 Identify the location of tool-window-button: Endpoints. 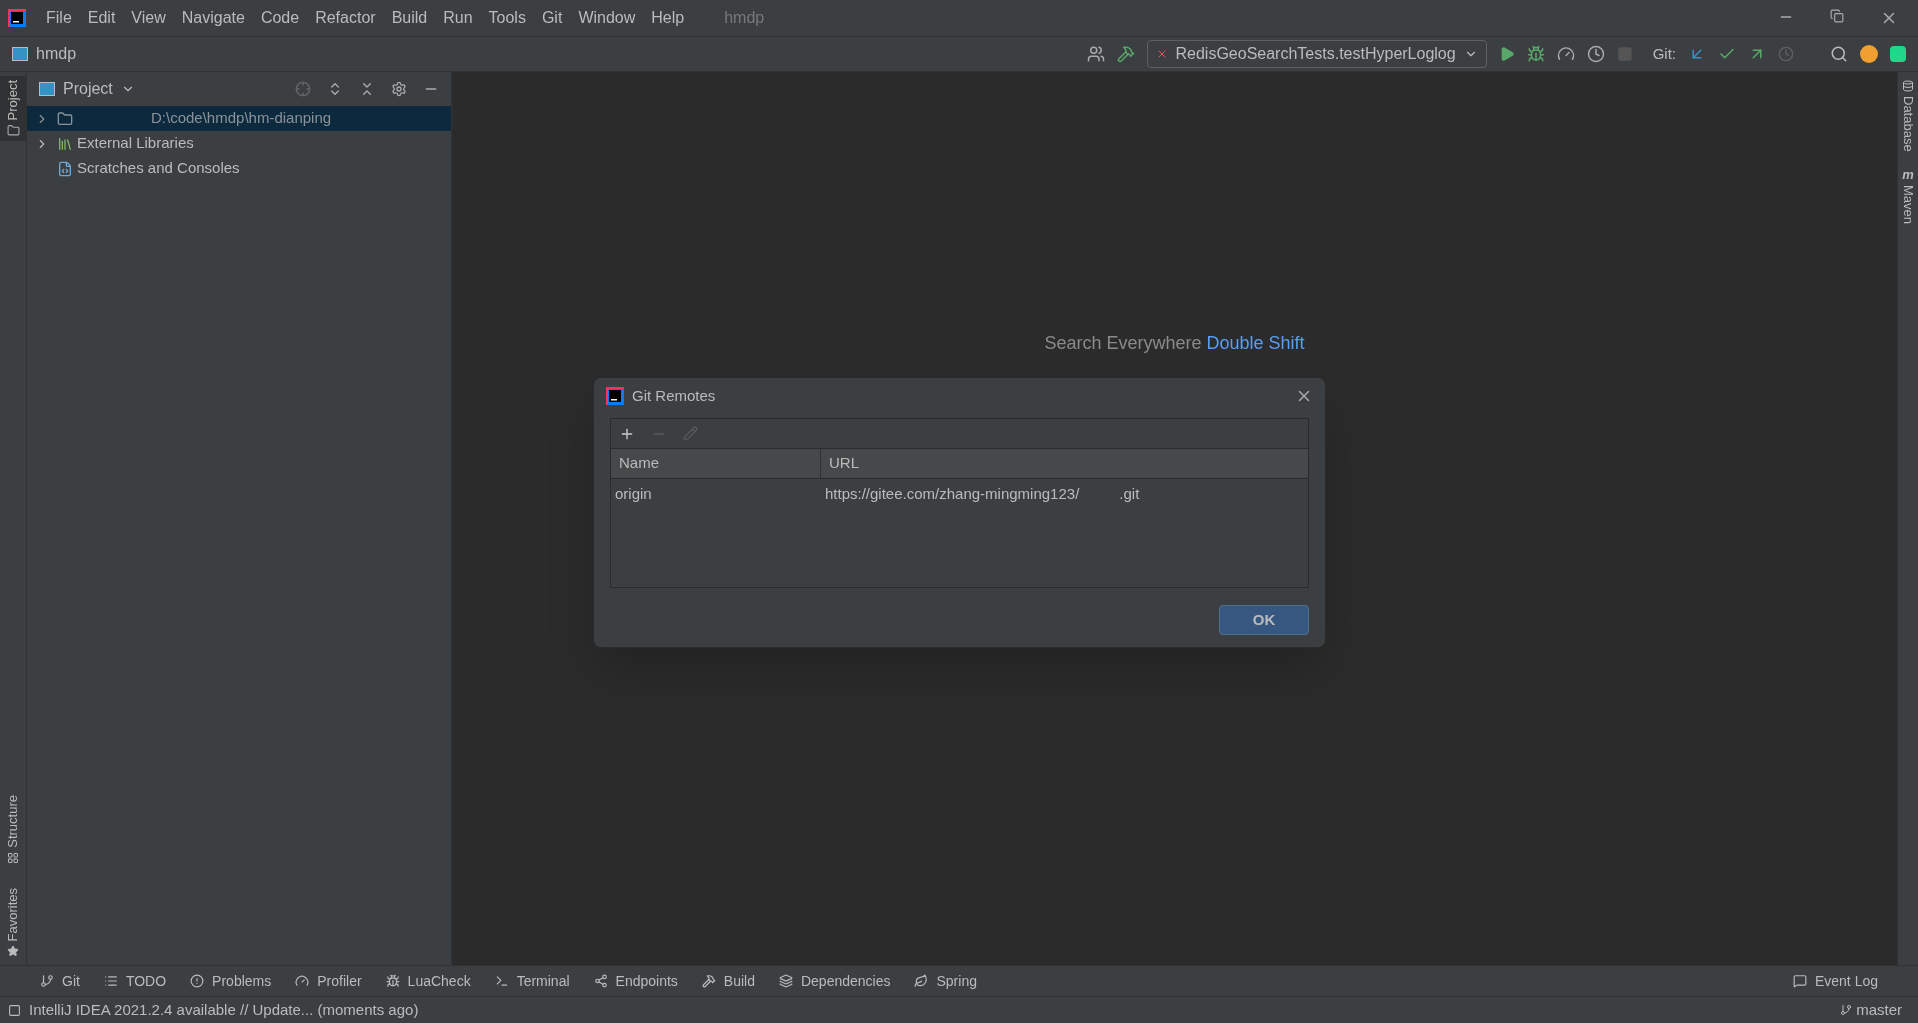
(635, 981).